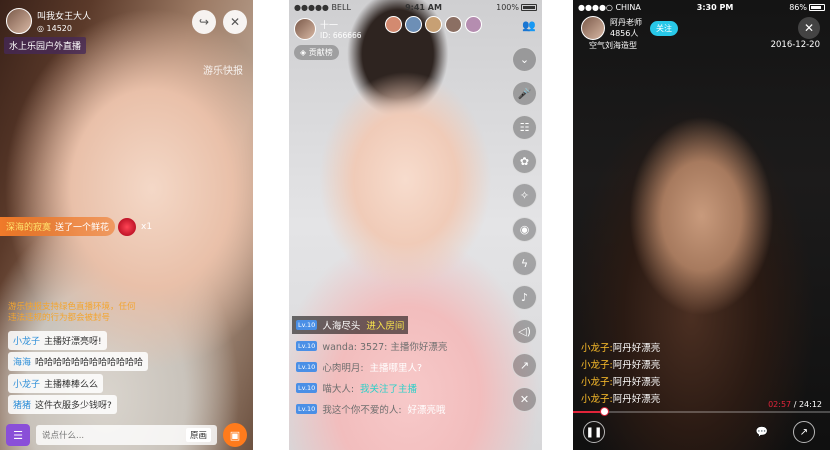 This screenshot has height=450, width=830. I want to click on battery-level: 100%, so click(507, 7).